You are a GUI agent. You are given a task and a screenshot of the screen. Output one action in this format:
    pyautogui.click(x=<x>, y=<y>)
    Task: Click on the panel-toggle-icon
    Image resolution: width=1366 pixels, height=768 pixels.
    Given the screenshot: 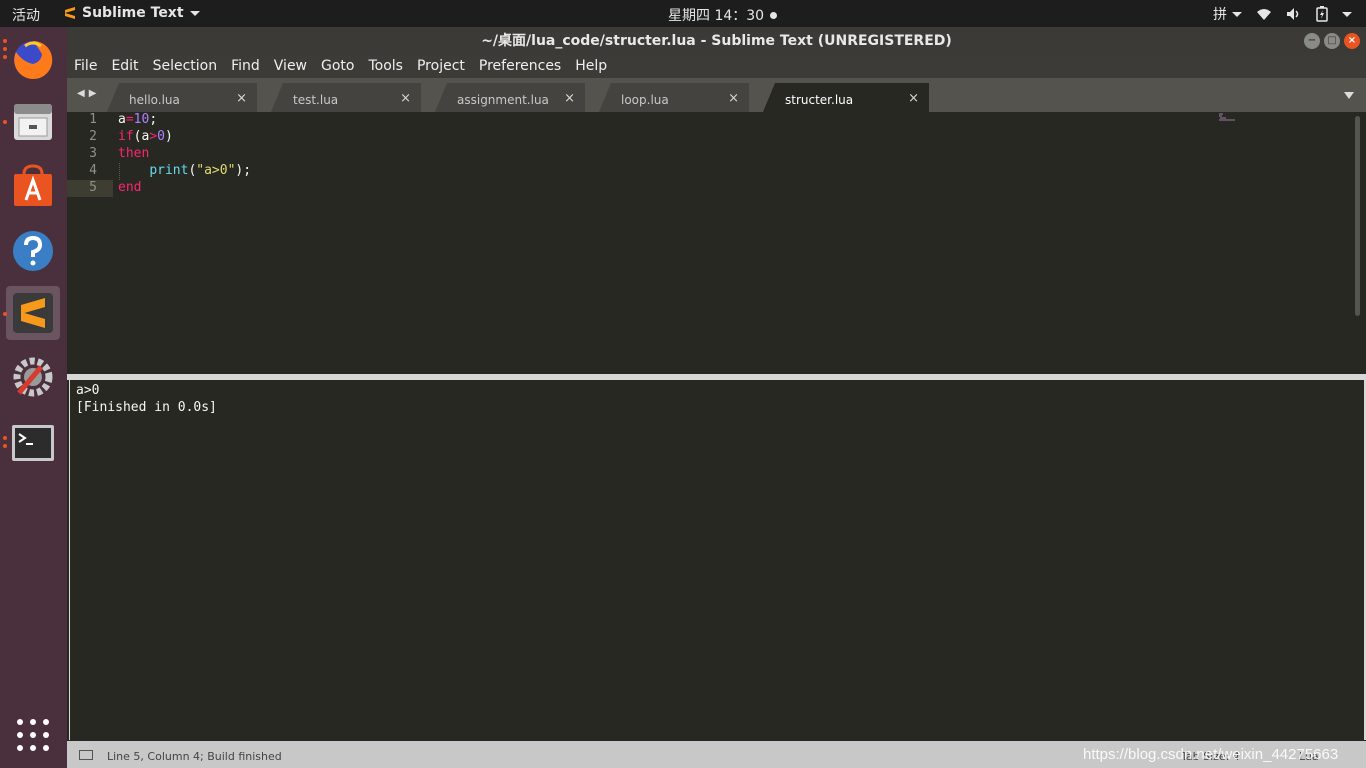 What is the action you would take?
    pyautogui.click(x=86, y=755)
    